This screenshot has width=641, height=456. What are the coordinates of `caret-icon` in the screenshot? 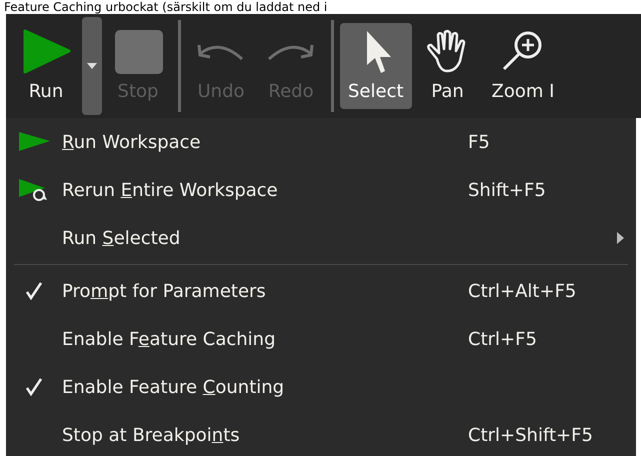 It's located at (92, 66).